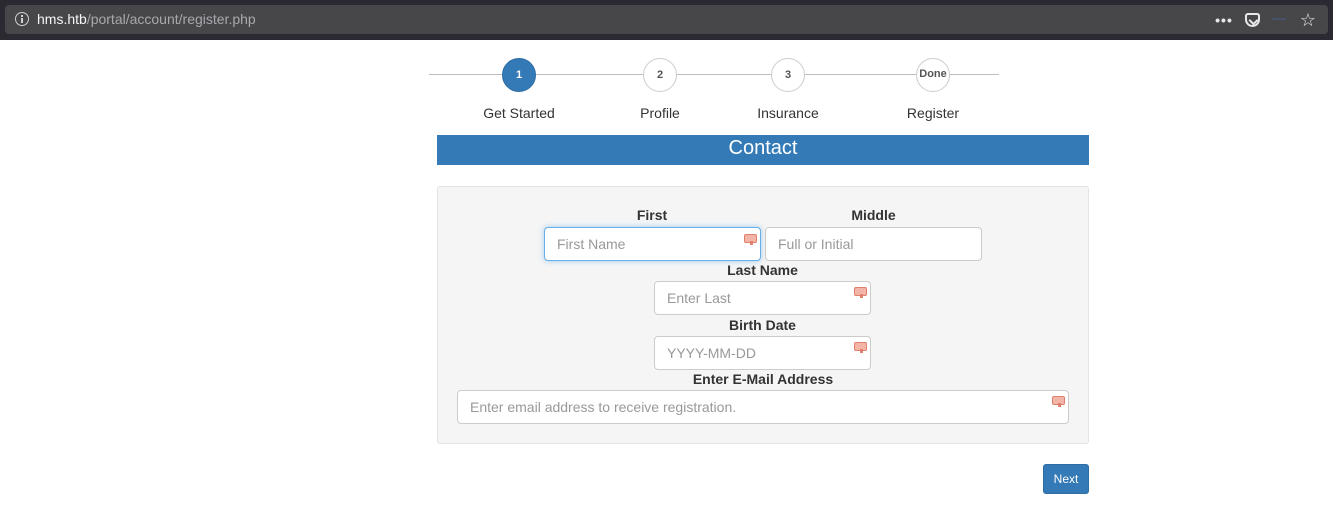 The height and width of the screenshot is (523, 1333). What do you see at coordinates (873, 244) in the screenshot?
I see `middle-name-input` at bounding box center [873, 244].